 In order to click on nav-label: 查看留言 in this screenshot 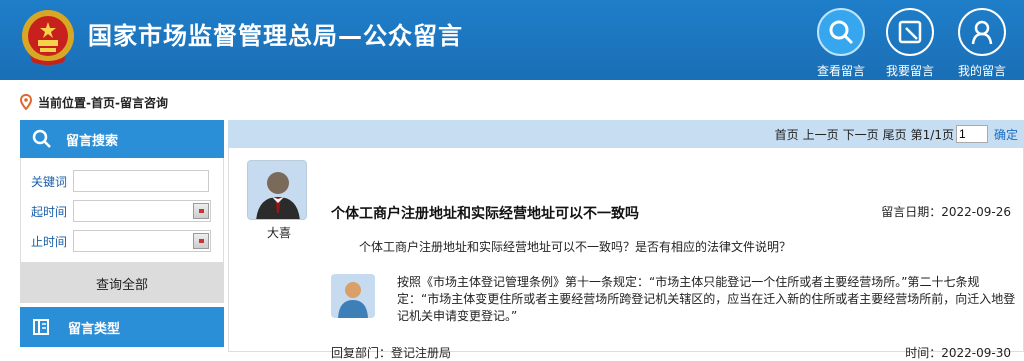, I will do `click(840, 71)`.